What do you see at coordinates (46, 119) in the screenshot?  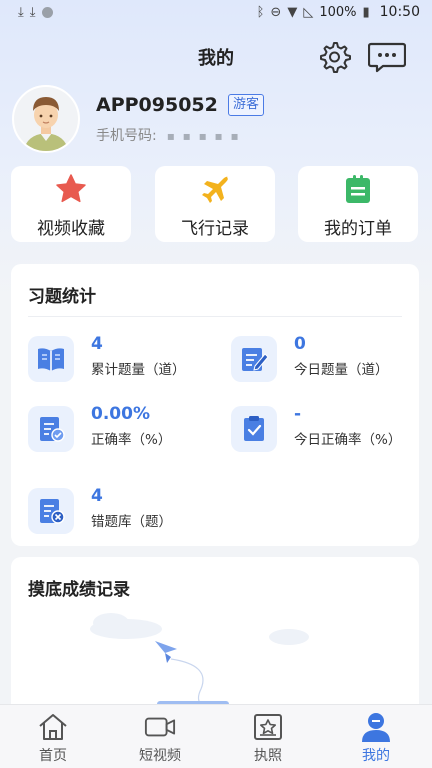 I see `avatar` at bounding box center [46, 119].